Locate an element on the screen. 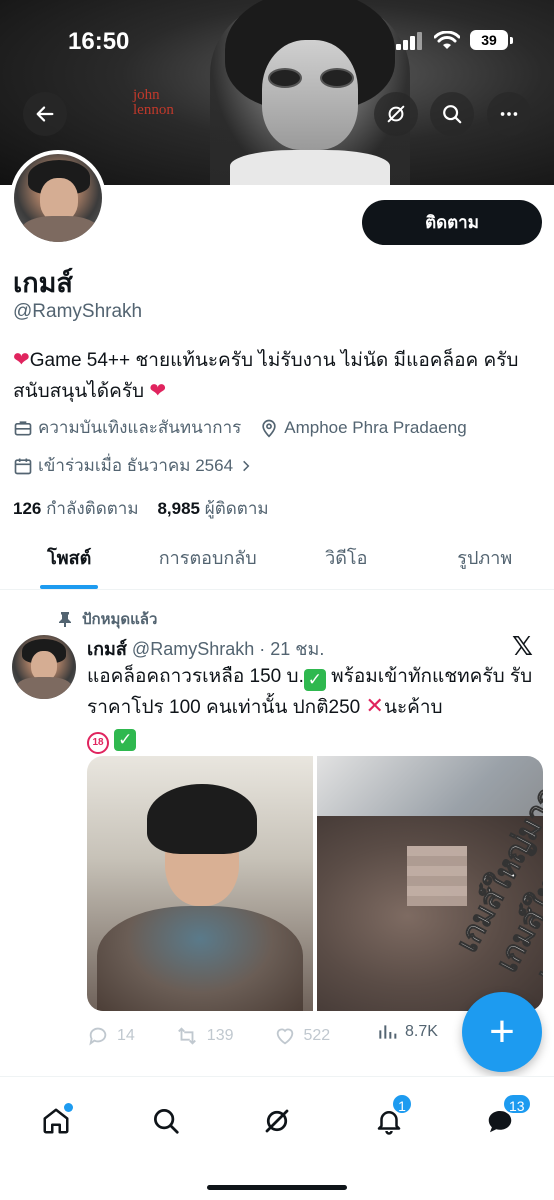 This screenshot has height=1200, width=554. reply-button: 14 is located at coordinates (111, 1036).